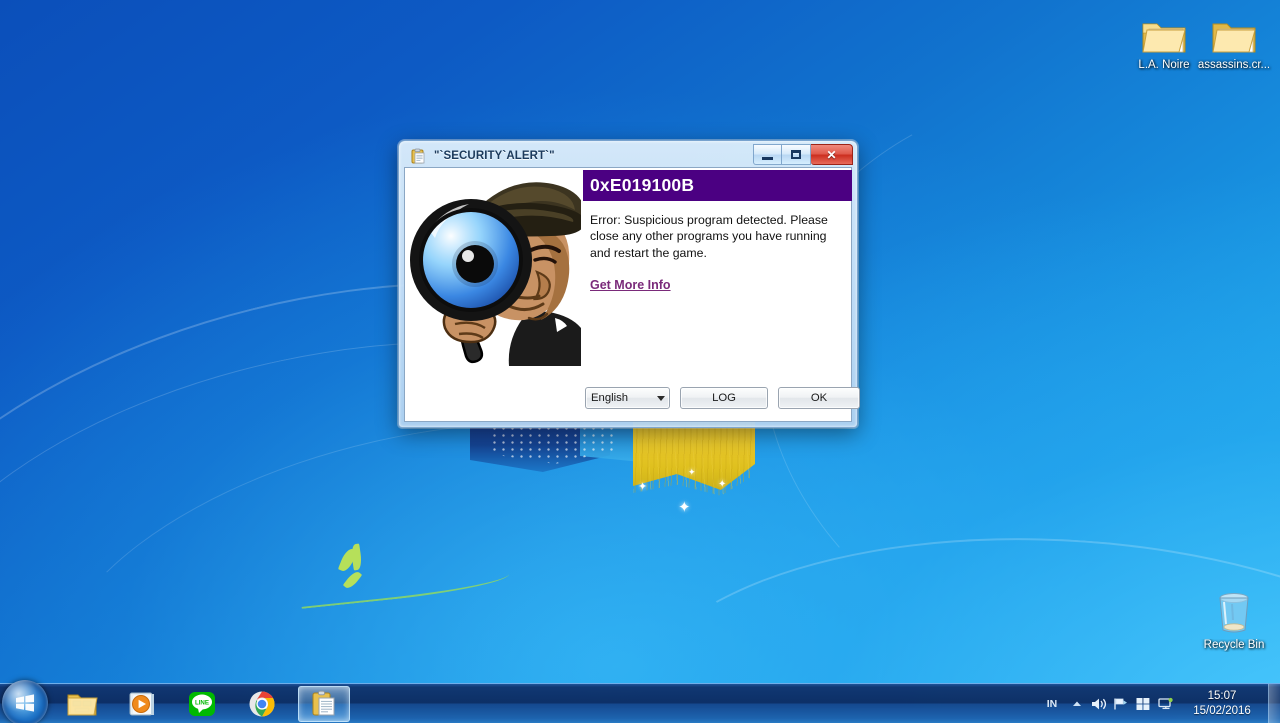 Image resolution: width=1280 pixels, height=723 pixels. What do you see at coordinates (1143, 703) in the screenshot?
I see `windows-icon` at bounding box center [1143, 703].